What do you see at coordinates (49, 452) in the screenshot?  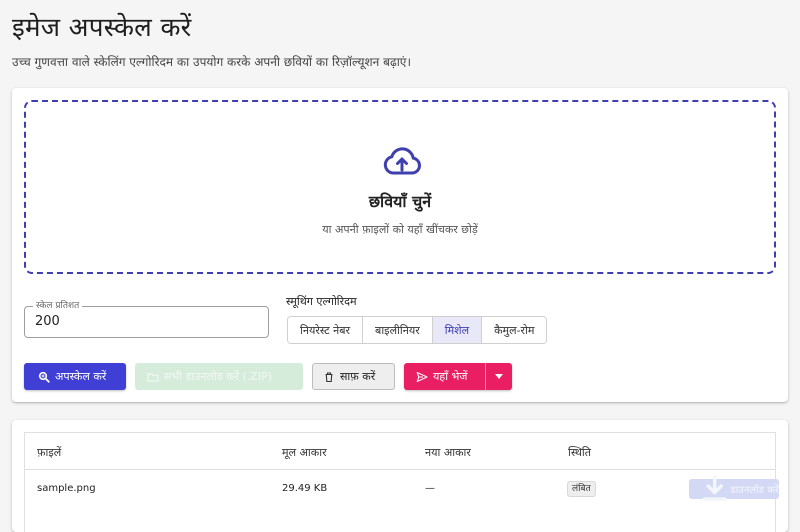 I see `column-header-files: फ़ाइलें` at bounding box center [49, 452].